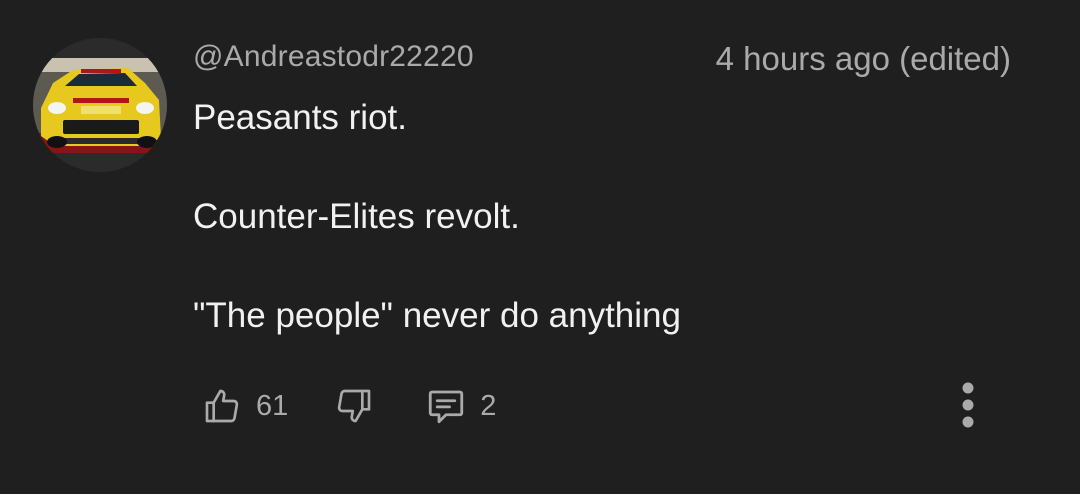 This screenshot has width=1080, height=494. Describe the element at coordinates (863, 59) in the screenshot. I see `comment-timestamp: 4 hours ago (edited)` at that location.